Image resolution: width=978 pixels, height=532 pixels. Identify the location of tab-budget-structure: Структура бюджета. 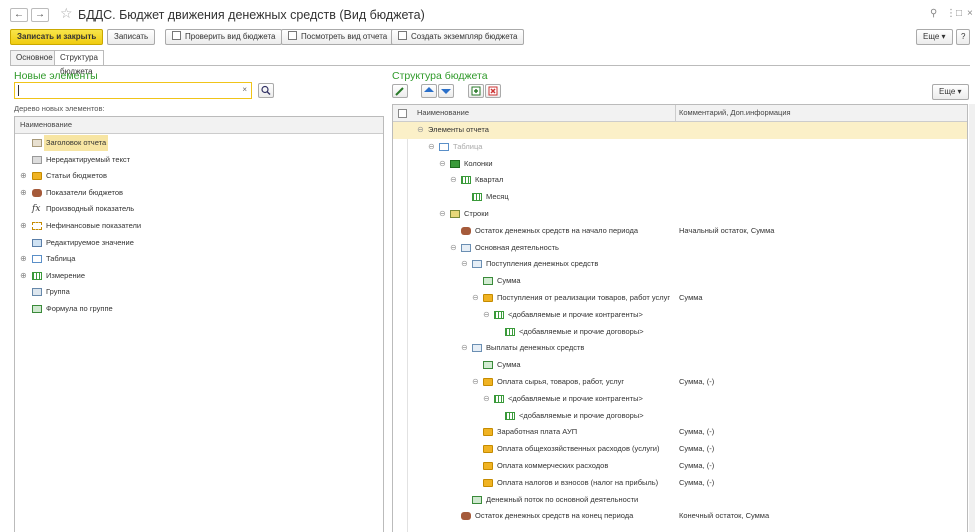
(79, 63).